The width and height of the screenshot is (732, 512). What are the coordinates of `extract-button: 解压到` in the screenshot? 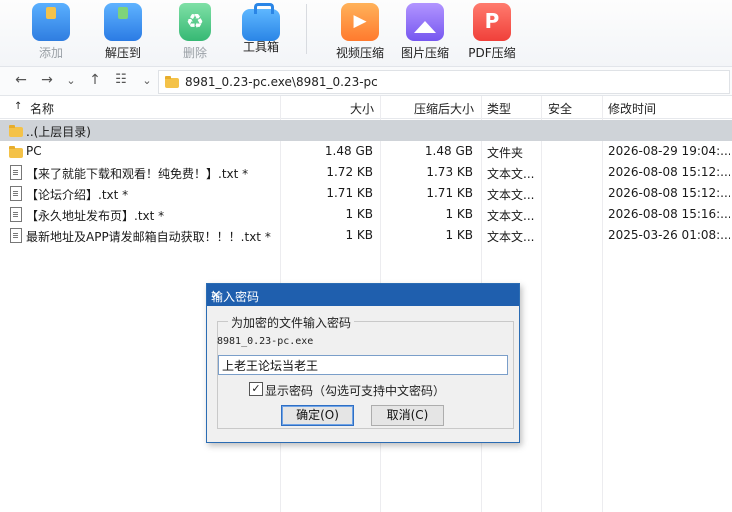 It's located at (123, 30).